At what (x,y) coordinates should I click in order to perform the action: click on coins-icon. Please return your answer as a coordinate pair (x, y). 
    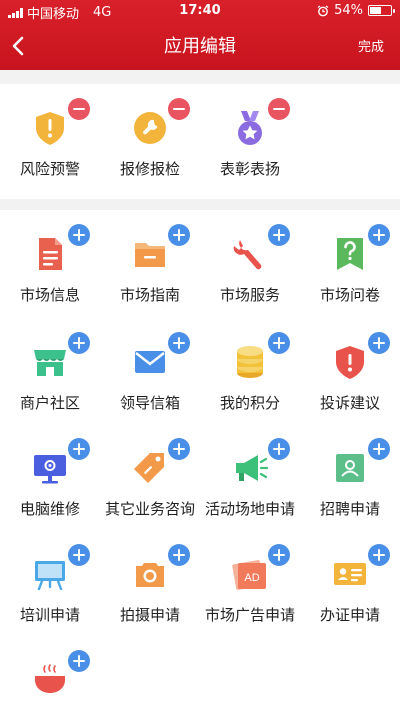
    Looking at the image, I should click on (250, 362).